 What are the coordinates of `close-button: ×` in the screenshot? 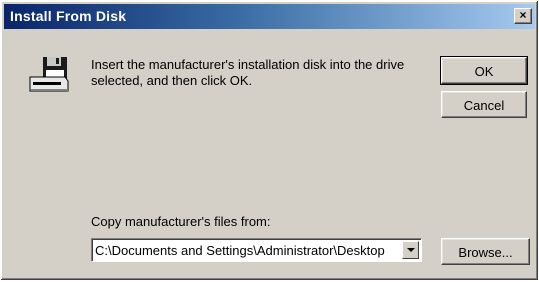 It's located at (523, 16).